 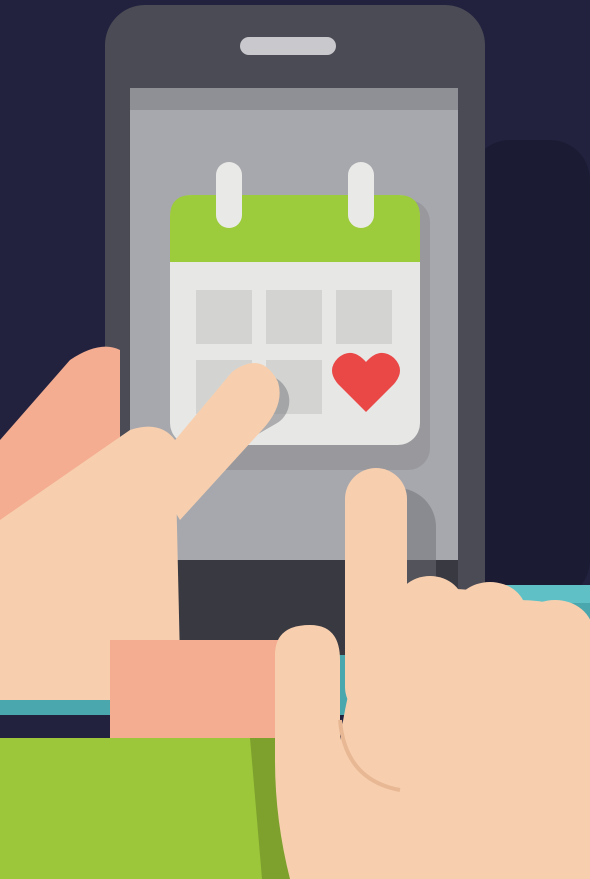 What do you see at coordinates (530, 370) in the screenshot?
I see `background-panel` at bounding box center [530, 370].